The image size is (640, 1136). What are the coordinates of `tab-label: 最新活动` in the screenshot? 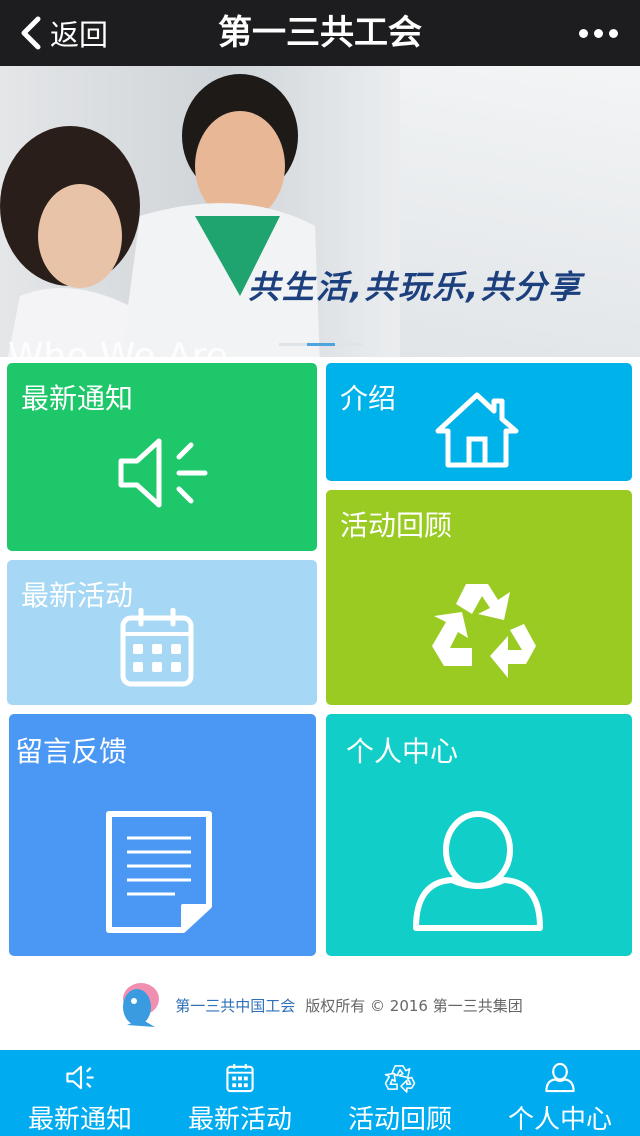 It's located at (239, 1120).